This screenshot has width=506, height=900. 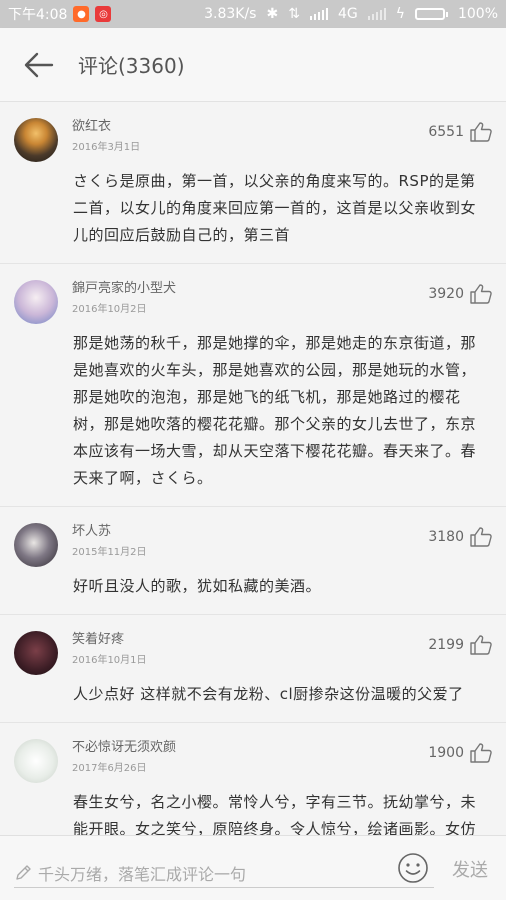 I want to click on status-bar: 下午4:08 ● ◎ 3.83K/s ✱ ⇅ 4G ϟ 100%, so click(x=253, y=14).